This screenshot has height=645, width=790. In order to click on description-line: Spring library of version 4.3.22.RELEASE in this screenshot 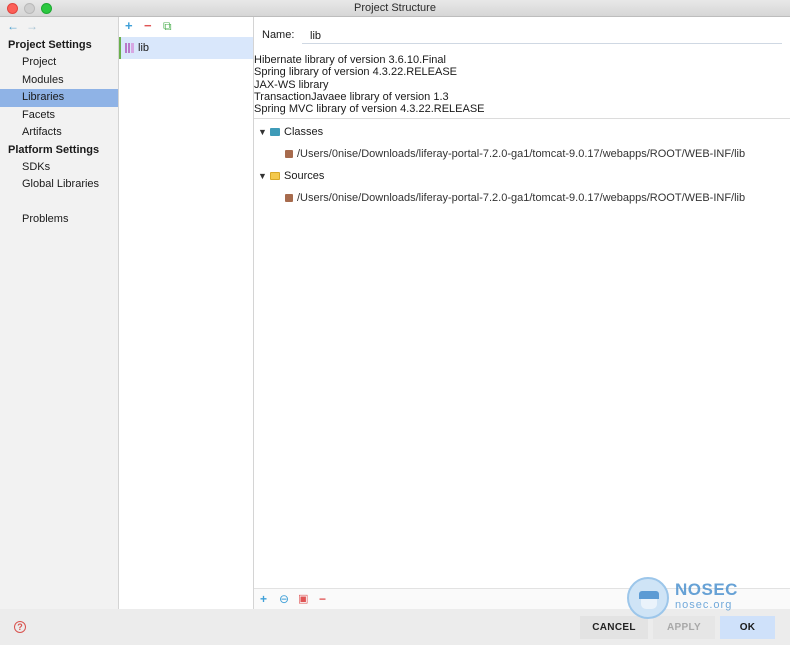, I will do `click(355, 72)`.